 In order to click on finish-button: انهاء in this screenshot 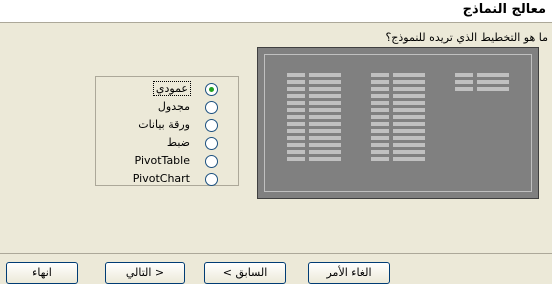, I will do `click(42, 273)`.